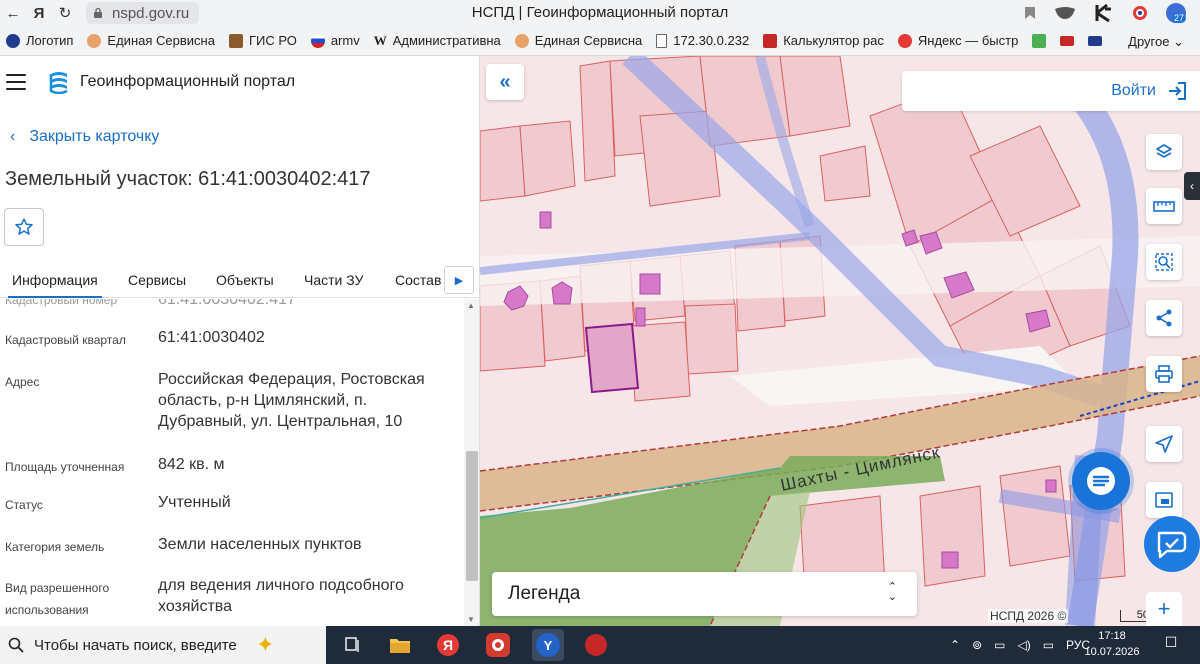  Describe the element at coordinates (471, 305) in the screenshot. I see `scroll-up-icon: ▲` at that location.